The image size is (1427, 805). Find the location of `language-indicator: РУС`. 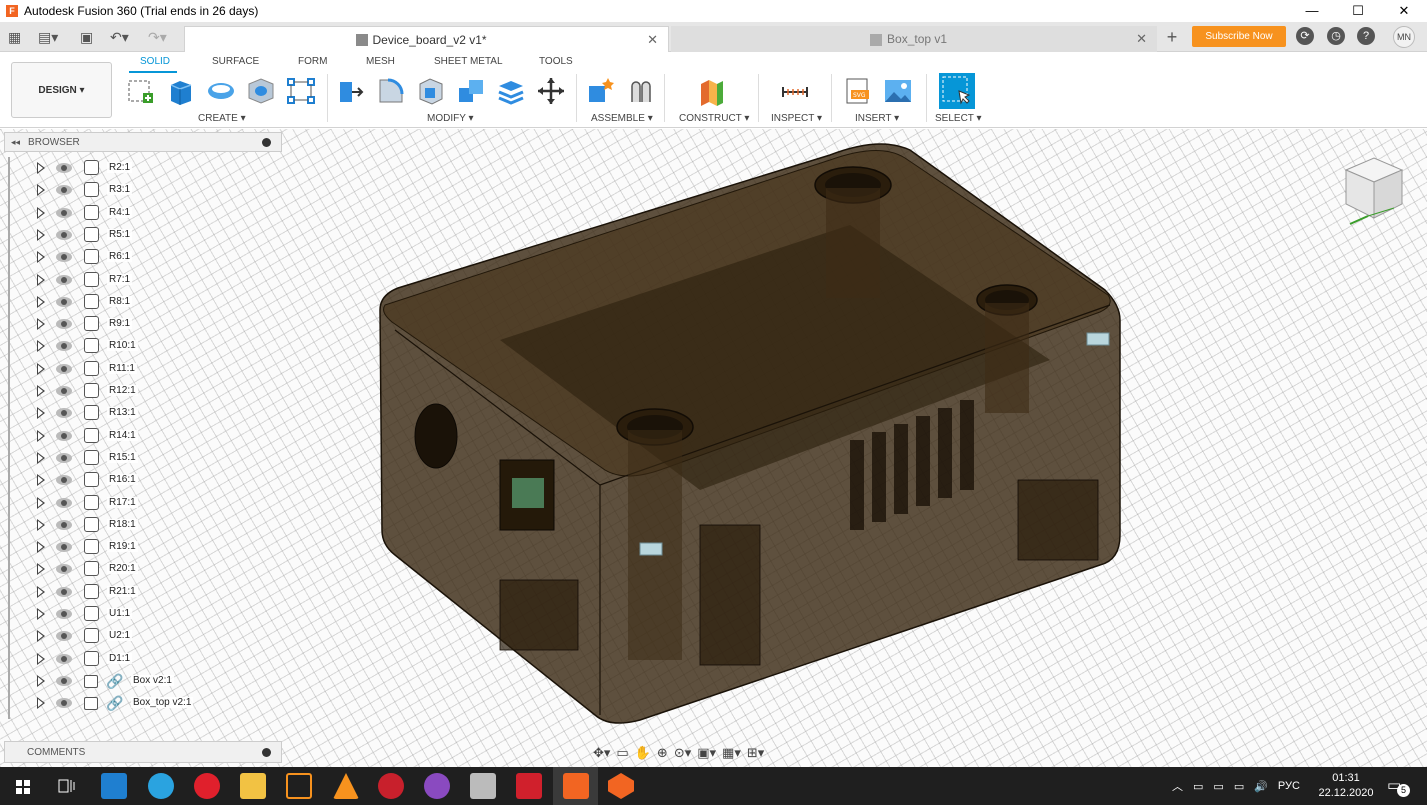

language-indicator: РУС is located at coordinates (1289, 786).